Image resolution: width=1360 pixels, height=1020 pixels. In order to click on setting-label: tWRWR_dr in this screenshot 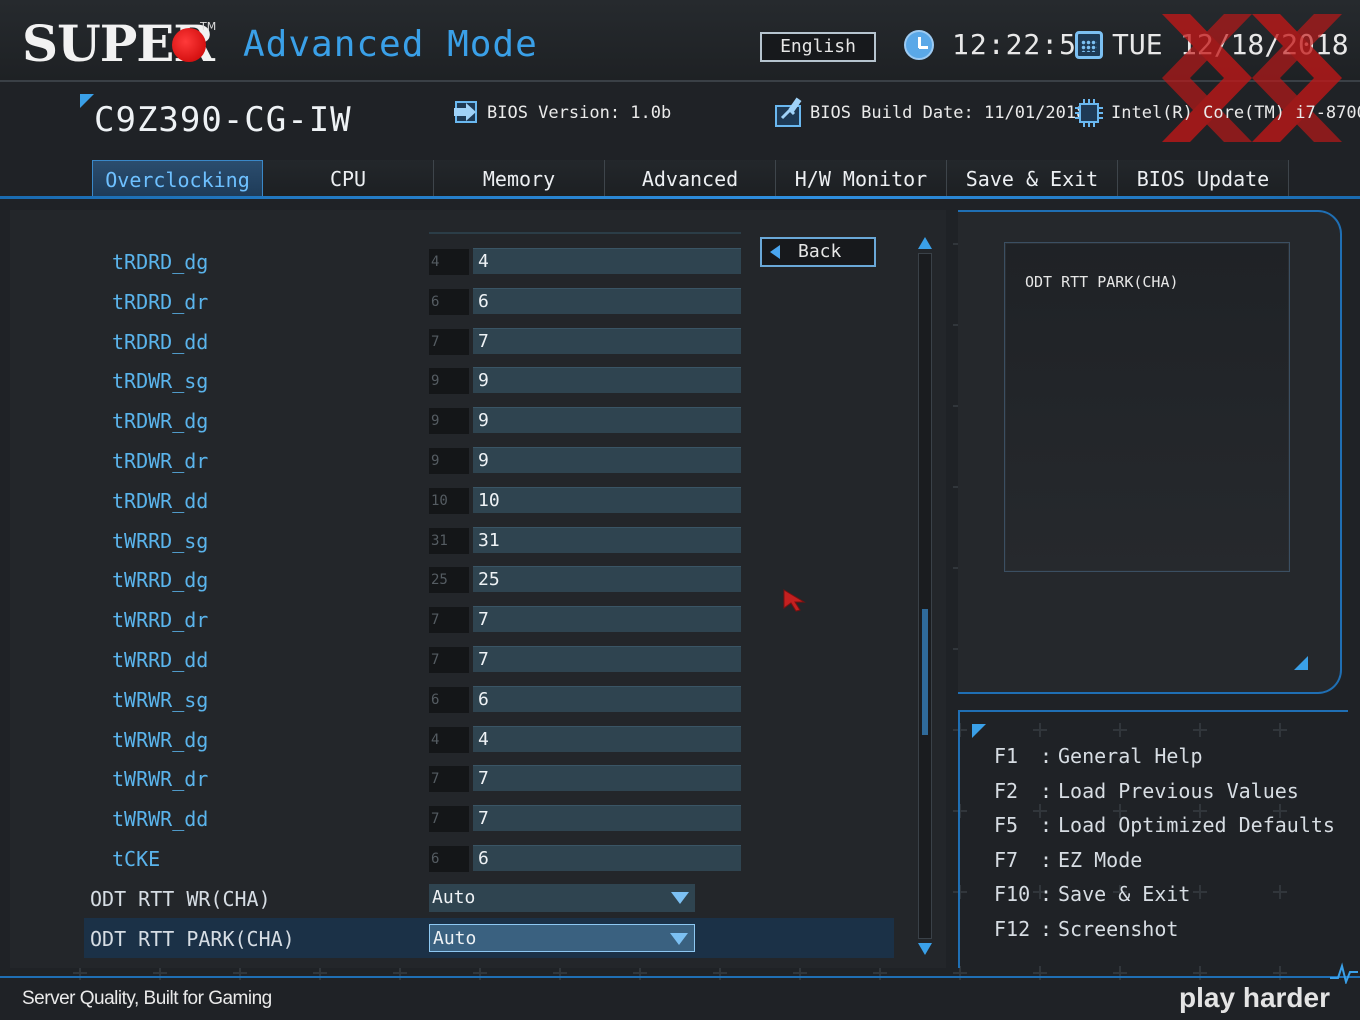, I will do `click(160, 779)`.